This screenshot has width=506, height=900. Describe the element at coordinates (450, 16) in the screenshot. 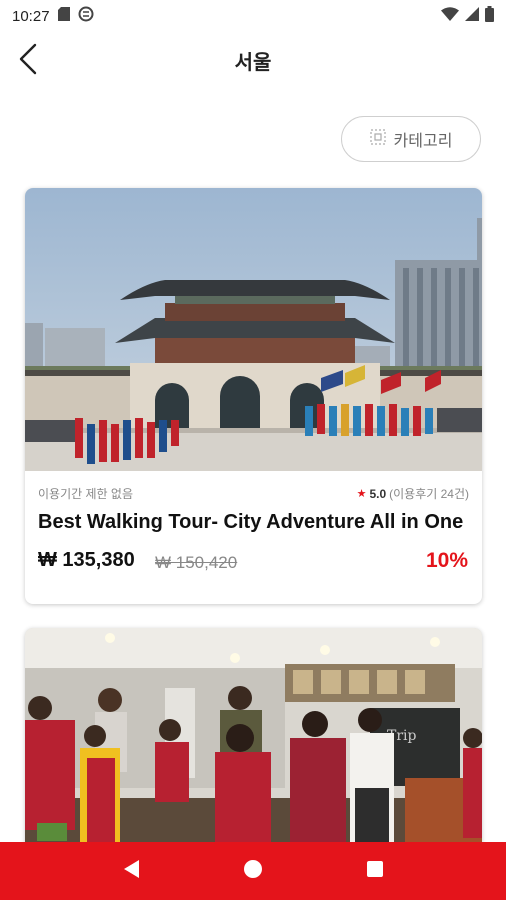

I see `wifi-icon` at that location.